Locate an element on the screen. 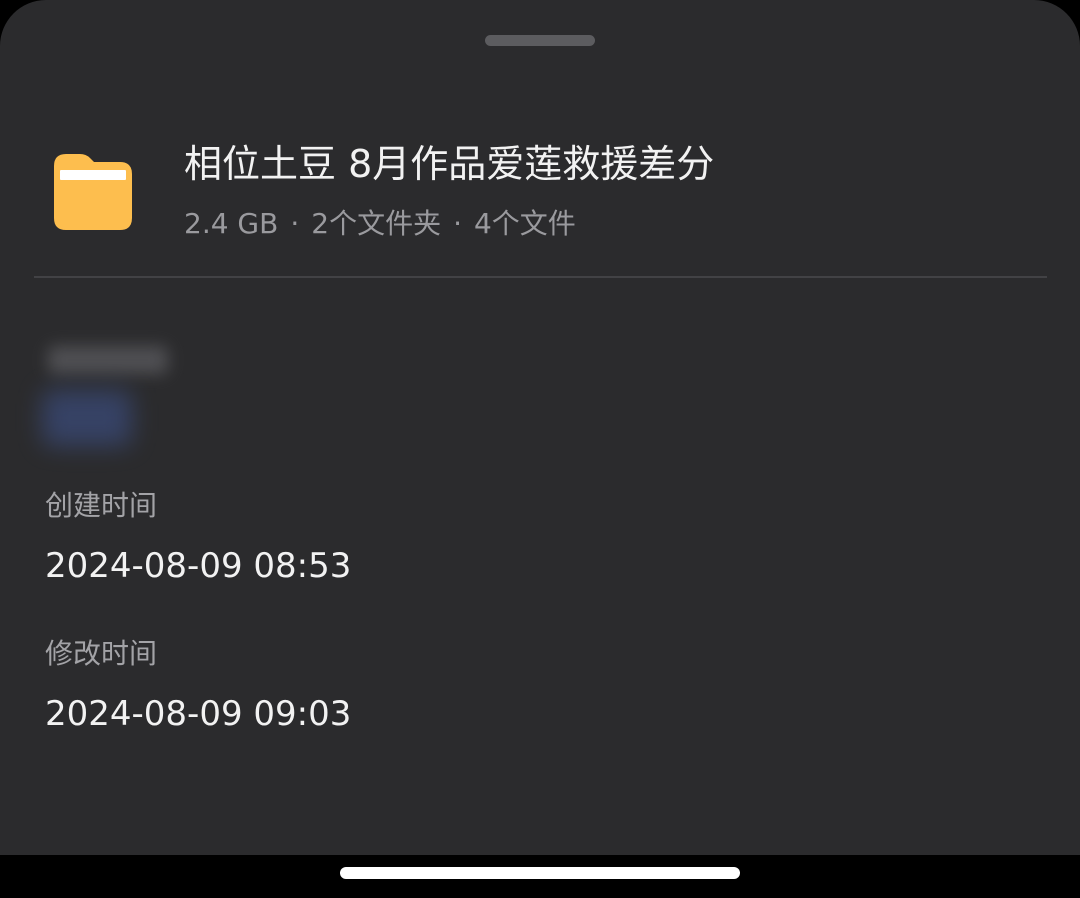 This screenshot has width=1080, height=898. folder-icon is located at coordinates (92, 190).